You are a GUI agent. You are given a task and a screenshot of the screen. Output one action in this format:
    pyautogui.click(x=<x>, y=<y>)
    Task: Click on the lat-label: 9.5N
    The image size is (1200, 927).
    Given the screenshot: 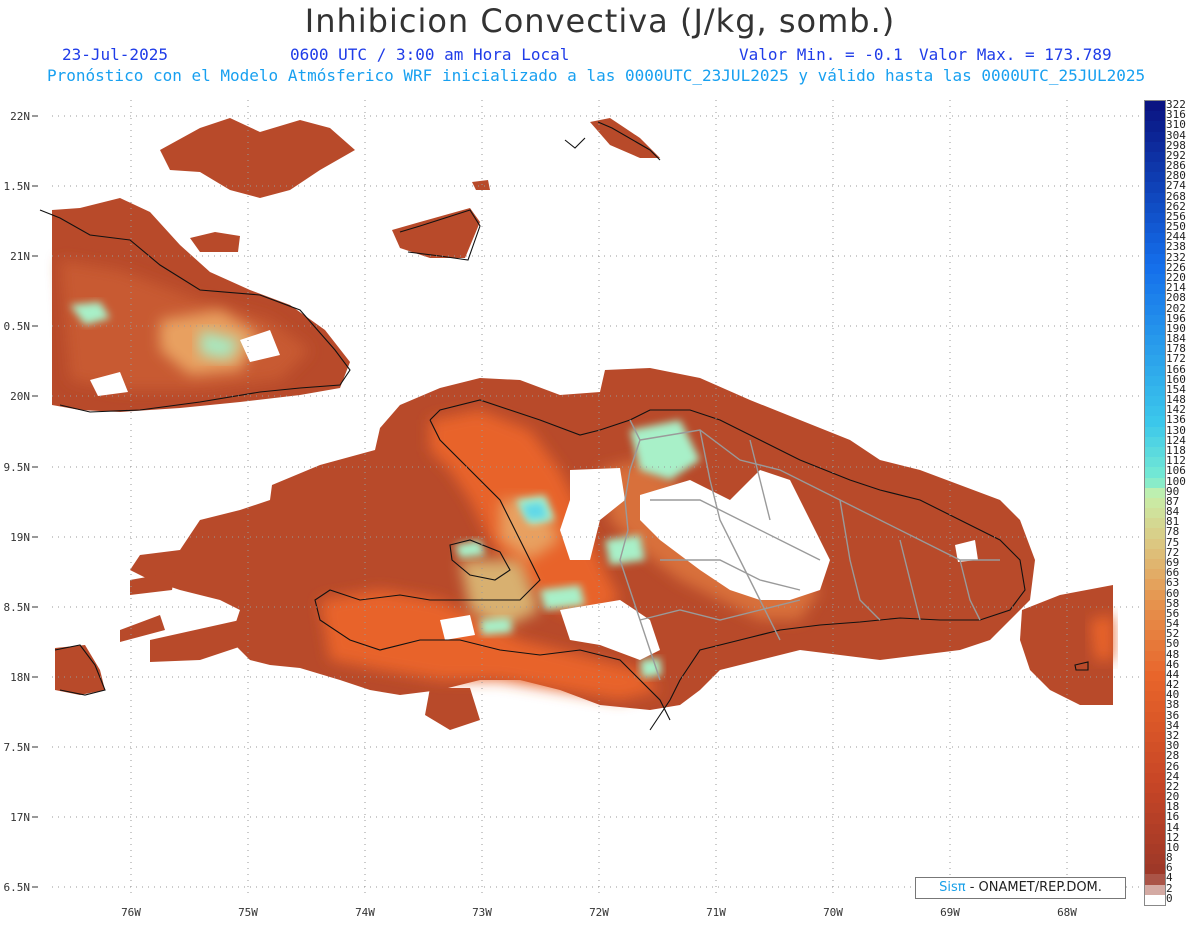 What is the action you would take?
    pyautogui.click(x=17, y=467)
    